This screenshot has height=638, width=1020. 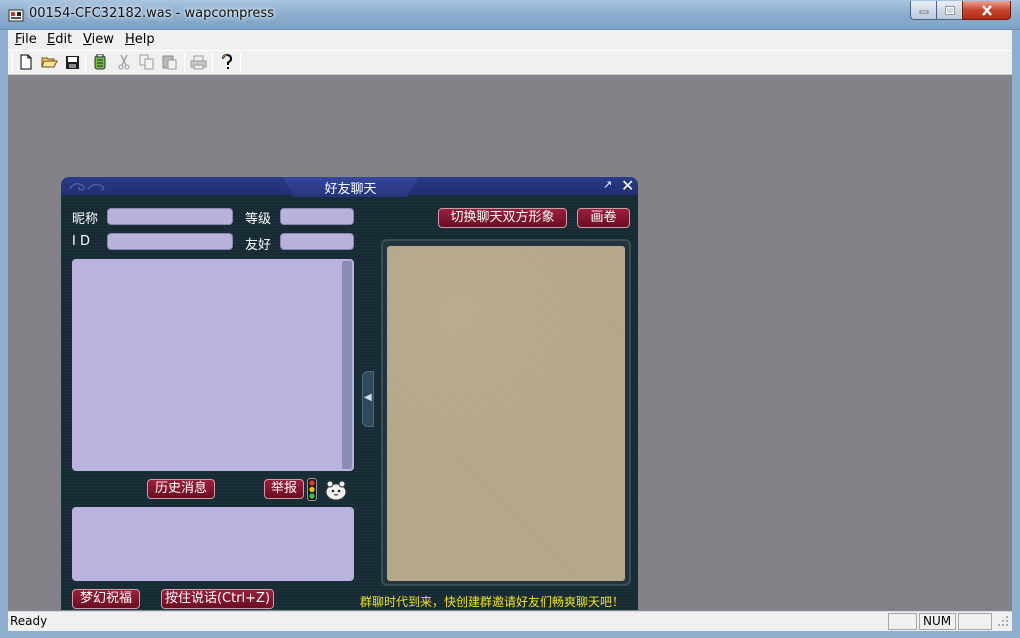 I want to click on close-button, so click(x=986, y=10).